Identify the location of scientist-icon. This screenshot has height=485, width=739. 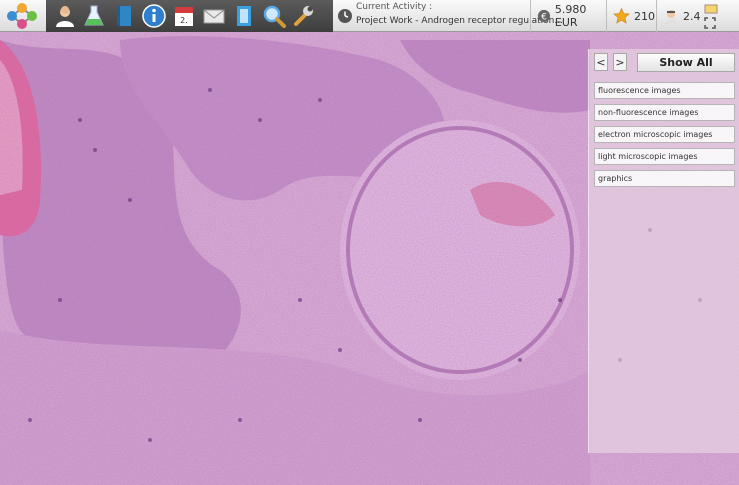
(671, 17).